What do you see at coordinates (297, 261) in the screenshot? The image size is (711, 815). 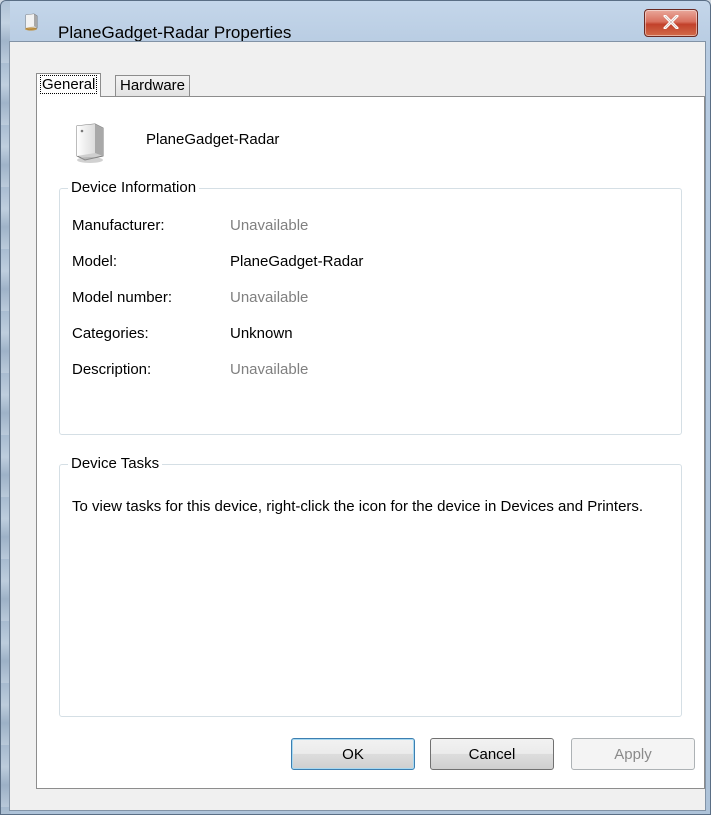 I see `model-value: PlaneGadget-Radar` at bounding box center [297, 261].